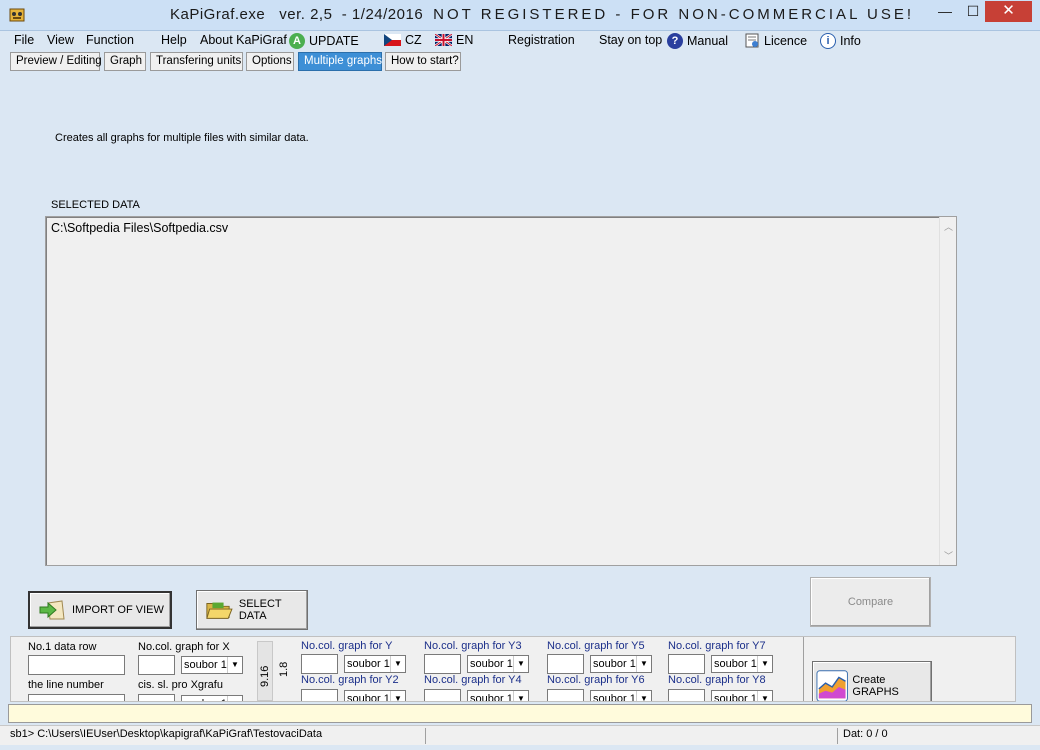 Image resolution: width=1040 pixels, height=750 pixels. Describe the element at coordinates (284, 669) in the screenshot. I see `range-value-b: 1.8` at that location.